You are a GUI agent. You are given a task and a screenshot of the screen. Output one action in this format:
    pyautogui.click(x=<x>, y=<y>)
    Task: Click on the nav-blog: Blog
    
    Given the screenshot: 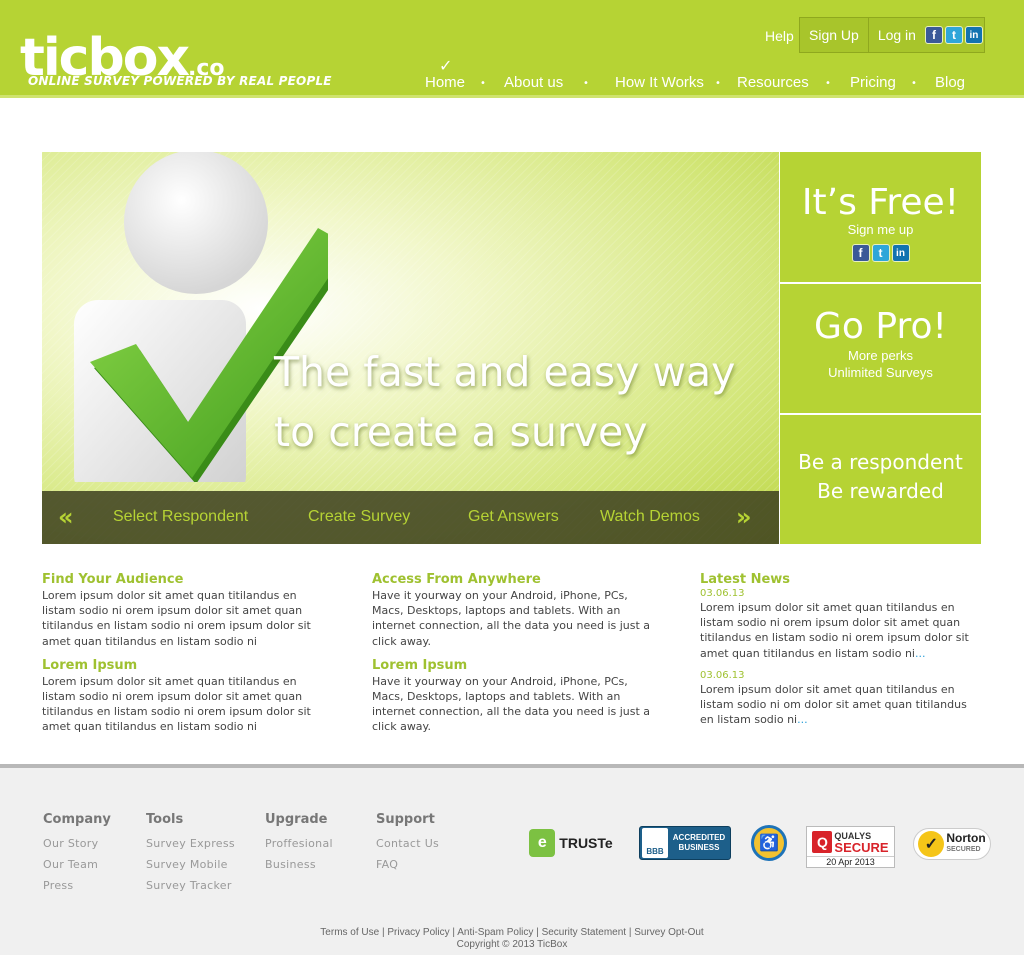 What is the action you would take?
    pyautogui.click(x=950, y=82)
    